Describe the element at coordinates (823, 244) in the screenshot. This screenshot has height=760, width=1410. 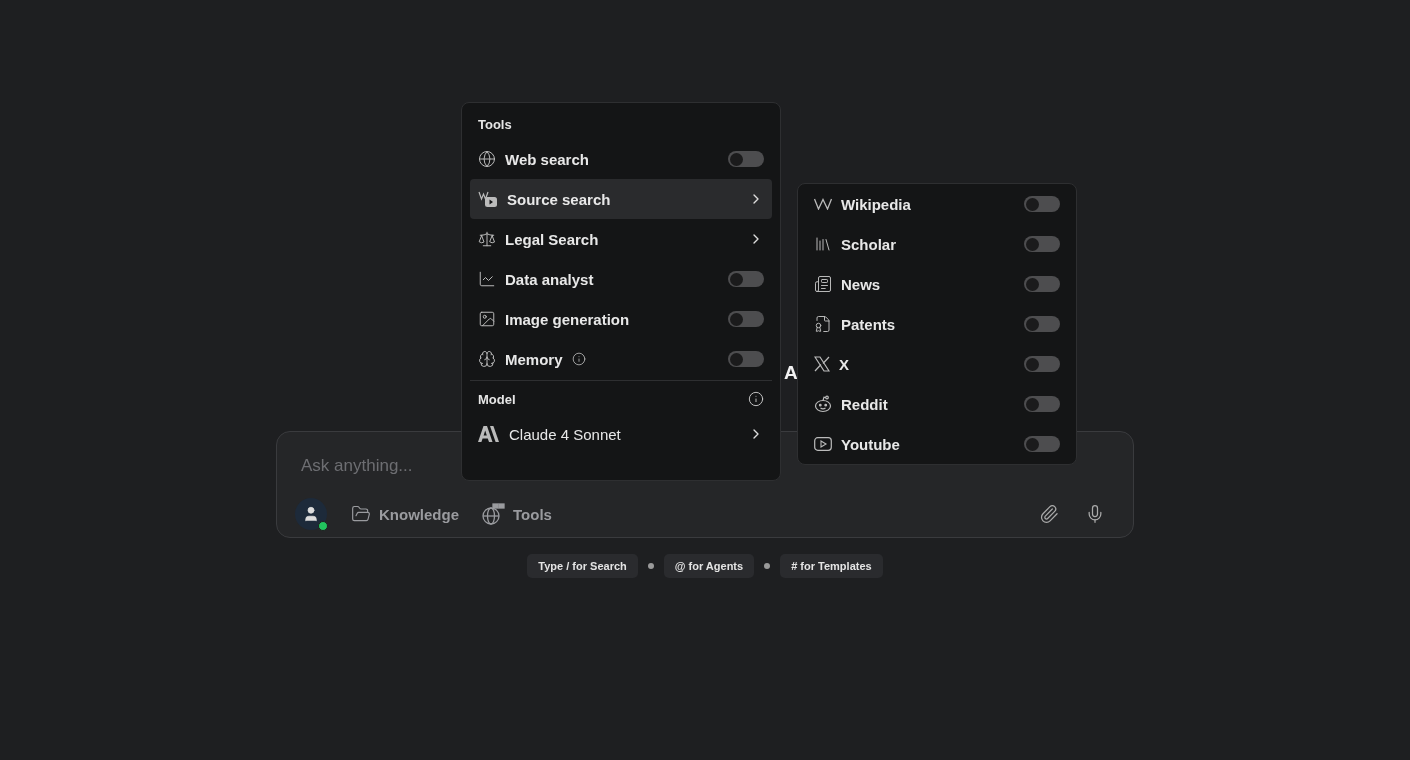
I see `books-icon` at that location.